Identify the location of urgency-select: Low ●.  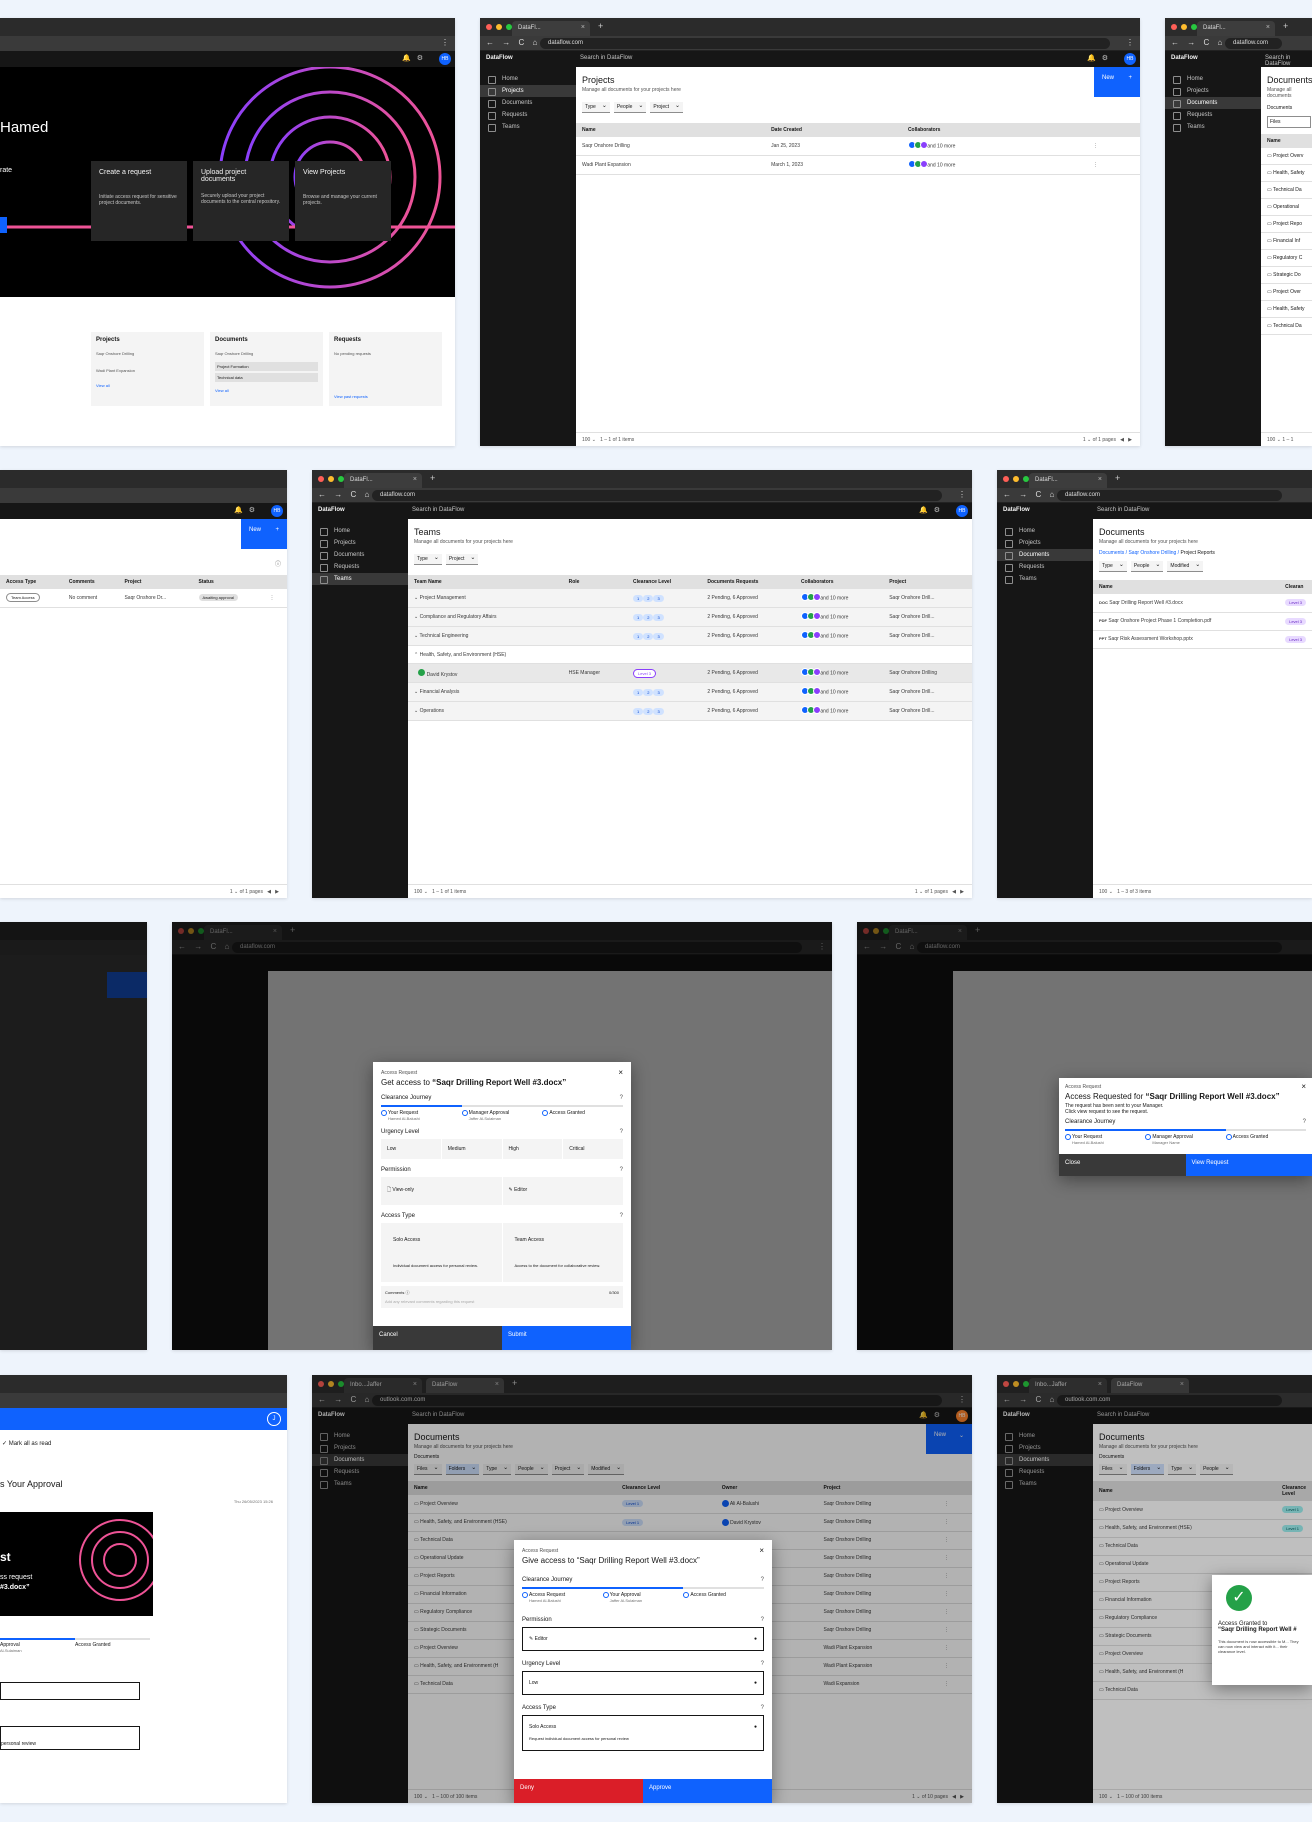
(643, 1683).